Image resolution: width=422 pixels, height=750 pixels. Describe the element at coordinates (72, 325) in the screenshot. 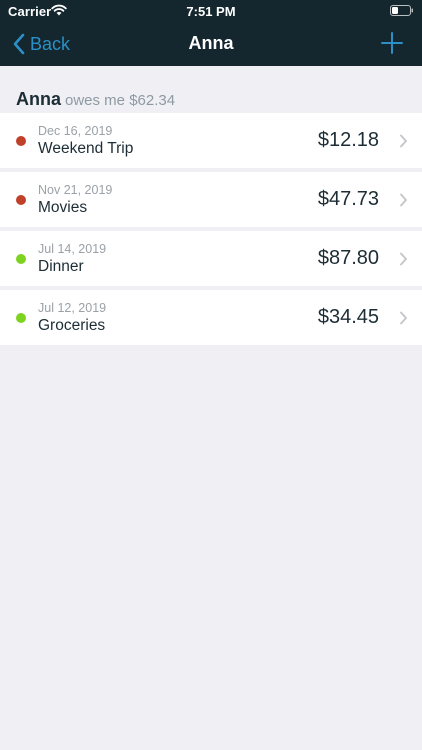

I see `transaction-label: Groceries` at that location.